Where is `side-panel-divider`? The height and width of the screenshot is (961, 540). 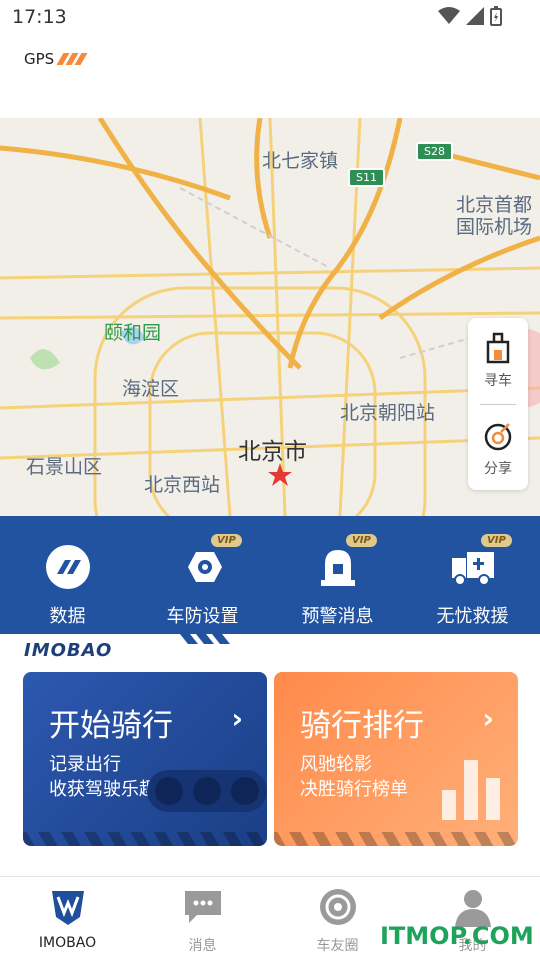
side-panel-divider is located at coordinates (498, 404).